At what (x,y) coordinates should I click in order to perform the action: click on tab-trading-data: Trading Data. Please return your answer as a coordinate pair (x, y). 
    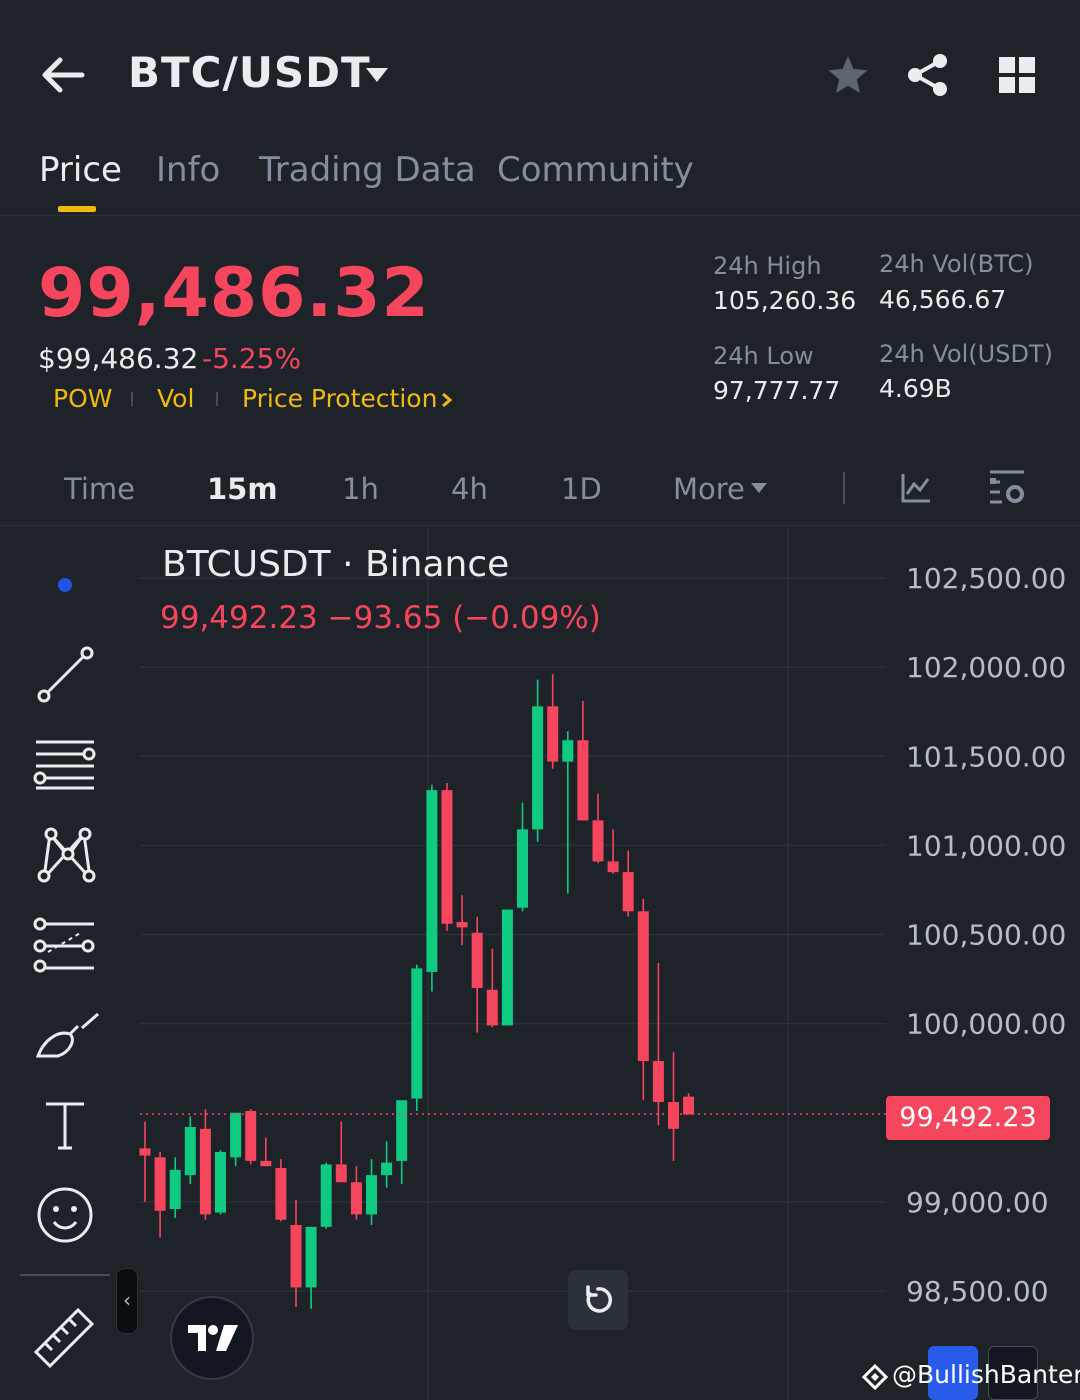
    Looking at the image, I should click on (367, 170).